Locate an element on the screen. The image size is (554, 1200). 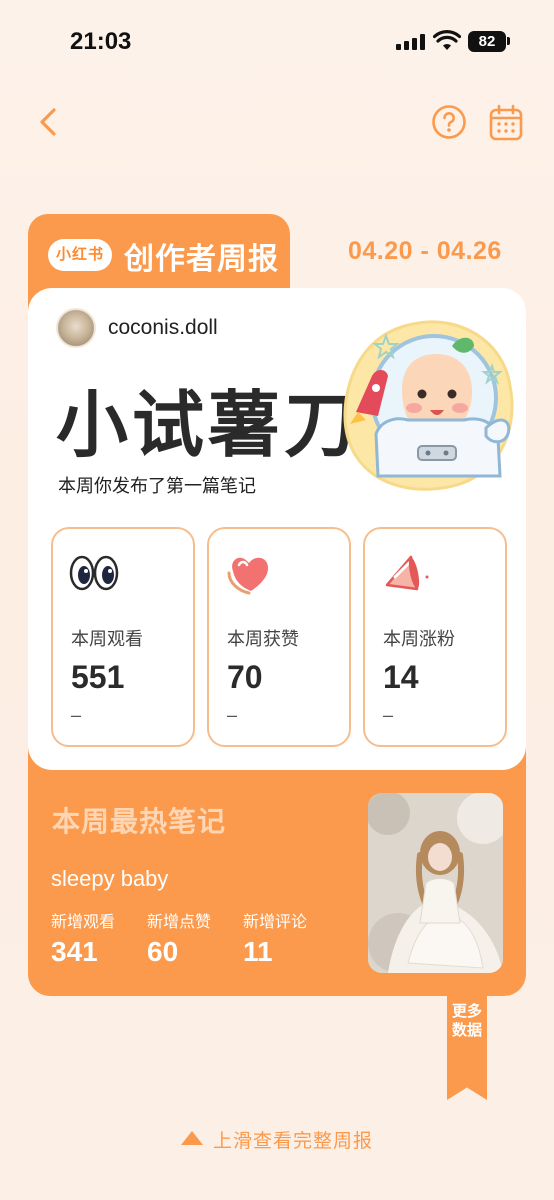
wifi-icon is located at coordinates (447, 40).